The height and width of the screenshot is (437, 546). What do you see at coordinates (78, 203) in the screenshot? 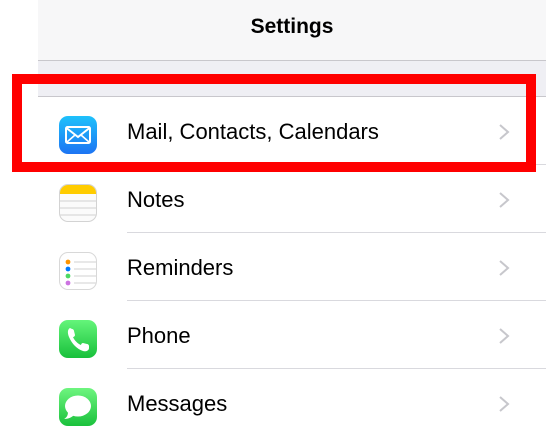
I see `notes-icon` at bounding box center [78, 203].